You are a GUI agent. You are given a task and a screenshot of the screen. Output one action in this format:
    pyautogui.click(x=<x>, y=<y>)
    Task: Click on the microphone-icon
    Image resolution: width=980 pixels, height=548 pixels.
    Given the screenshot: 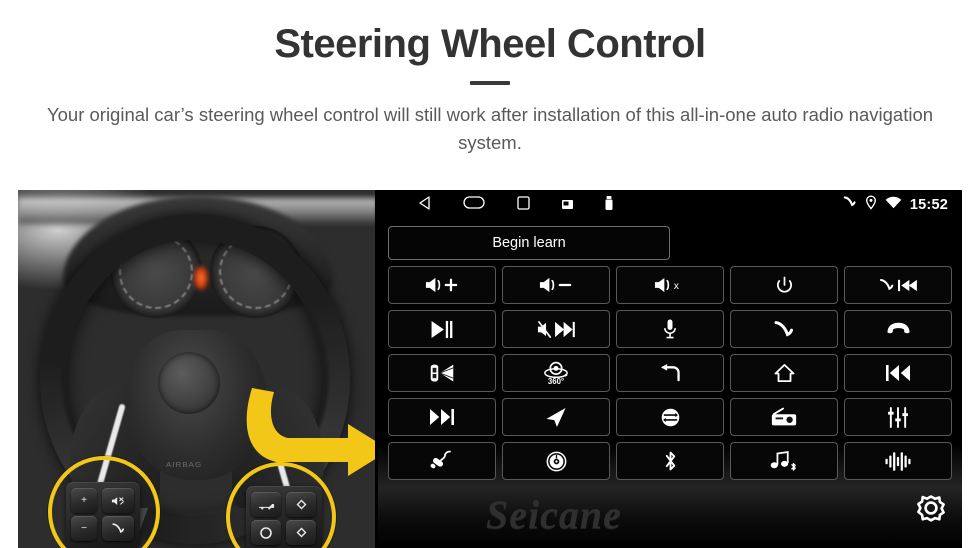 What is the action you would take?
    pyautogui.click(x=670, y=328)
    